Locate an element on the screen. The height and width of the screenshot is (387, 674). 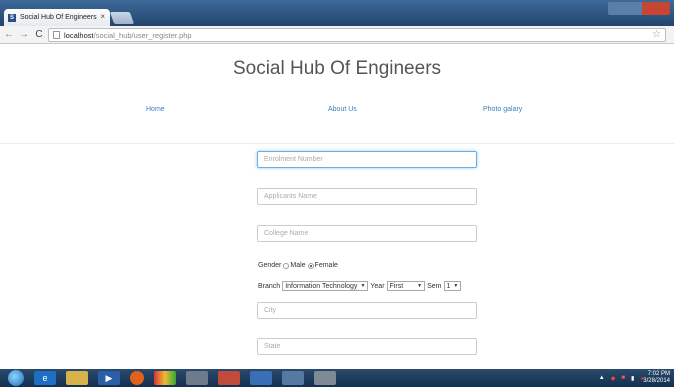
maximize-button is located at coordinates (634, 8).